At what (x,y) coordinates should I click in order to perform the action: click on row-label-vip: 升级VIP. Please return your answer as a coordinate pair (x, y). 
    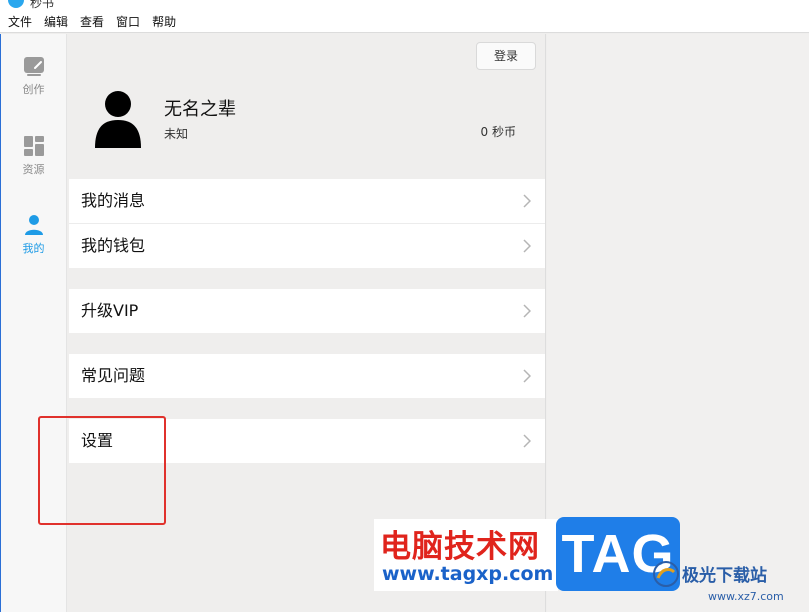
    Looking at the image, I should click on (110, 310).